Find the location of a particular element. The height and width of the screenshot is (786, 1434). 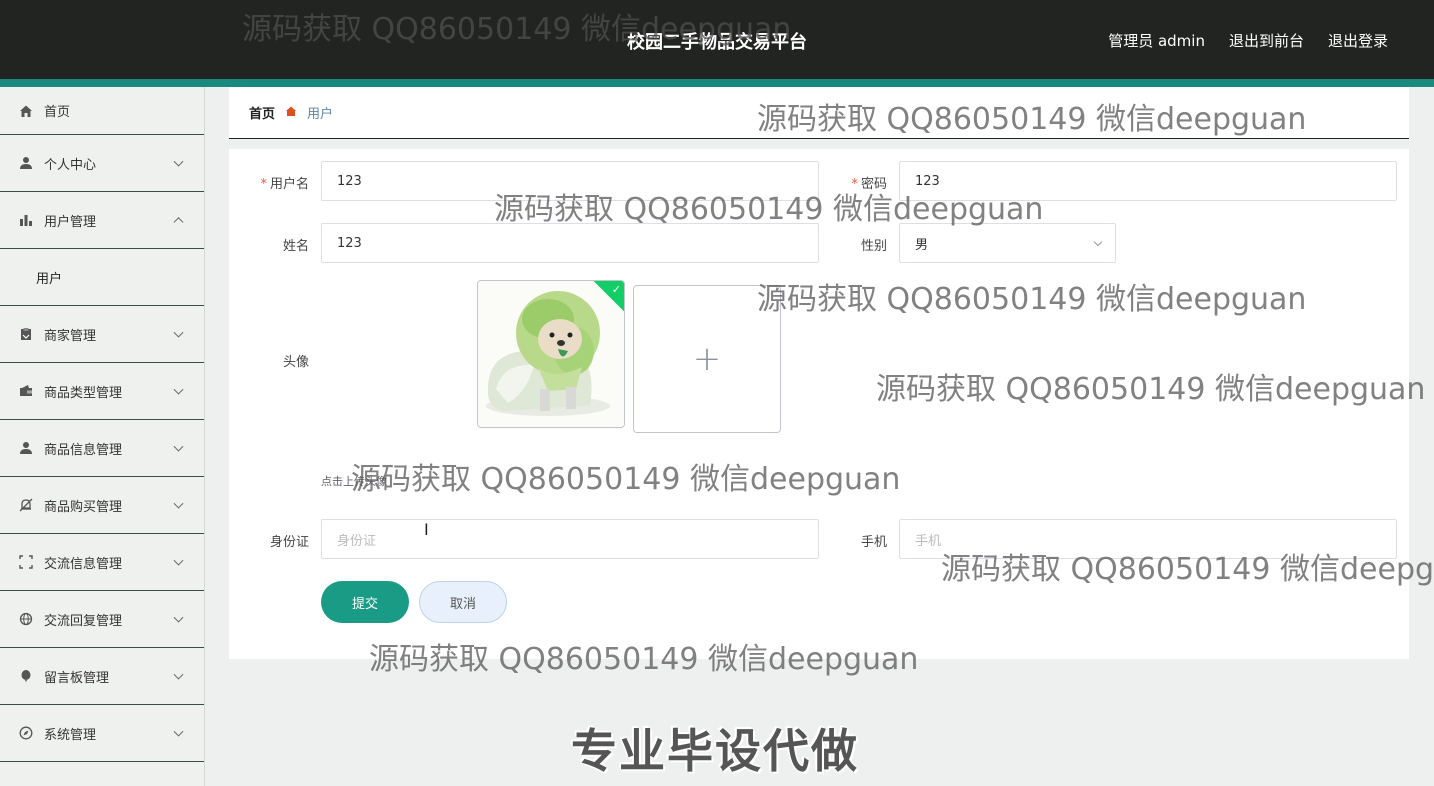

exit-to-front-link: 退出到前台 is located at coordinates (1266, 40).